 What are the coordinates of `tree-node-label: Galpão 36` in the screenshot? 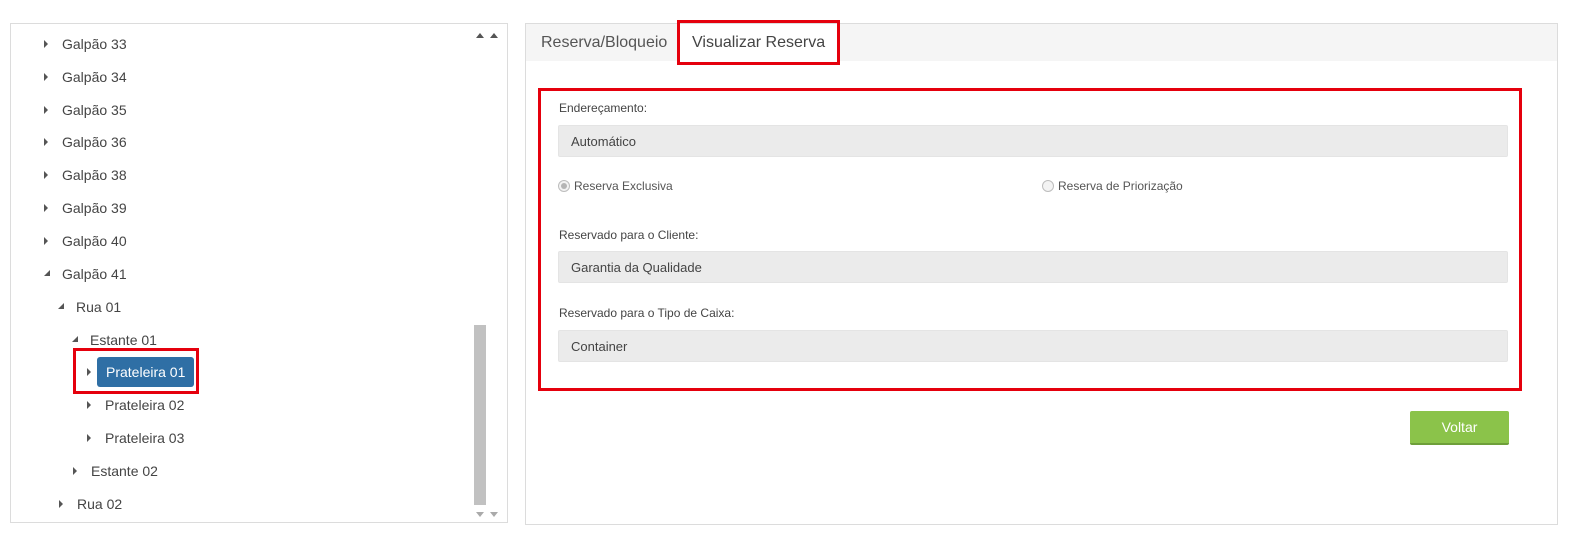 It's located at (94, 142).